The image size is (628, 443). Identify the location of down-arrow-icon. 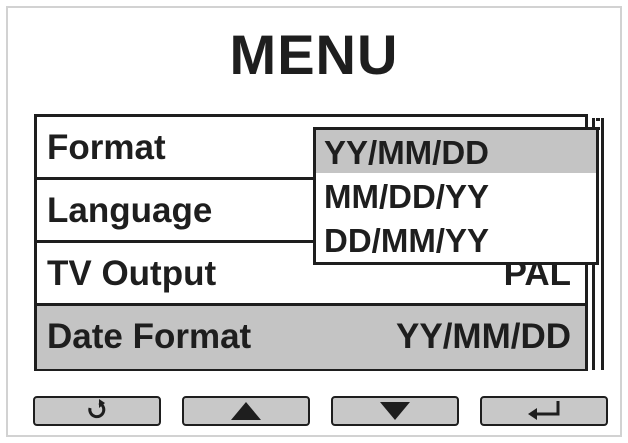
(395, 411).